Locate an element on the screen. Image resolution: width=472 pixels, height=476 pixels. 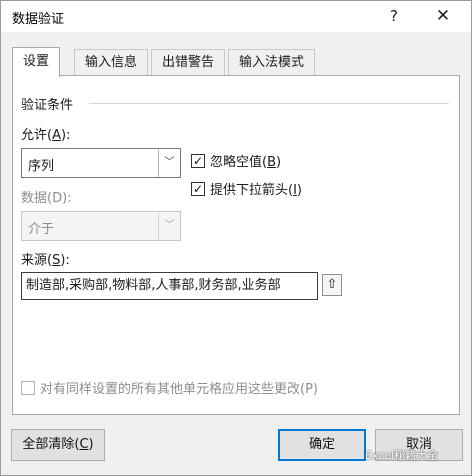
close-button: ✕ is located at coordinates (443, 16).